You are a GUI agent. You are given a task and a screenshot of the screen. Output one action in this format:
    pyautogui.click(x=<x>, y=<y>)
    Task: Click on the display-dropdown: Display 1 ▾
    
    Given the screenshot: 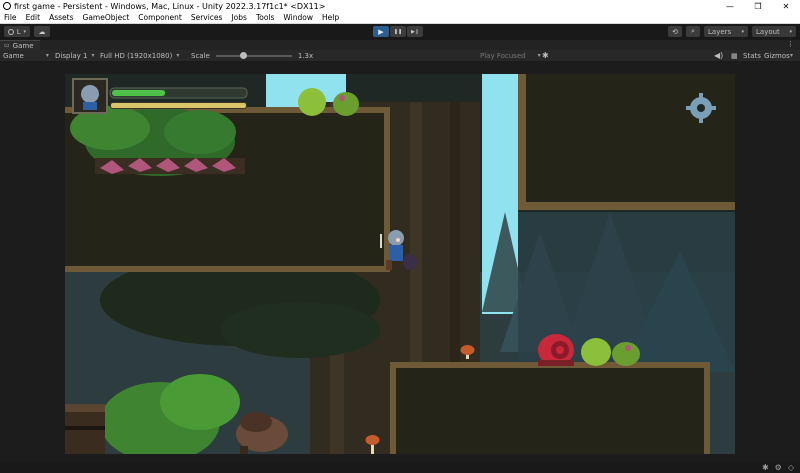 What is the action you would take?
    pyautogui.click(x=75, y=56)
    